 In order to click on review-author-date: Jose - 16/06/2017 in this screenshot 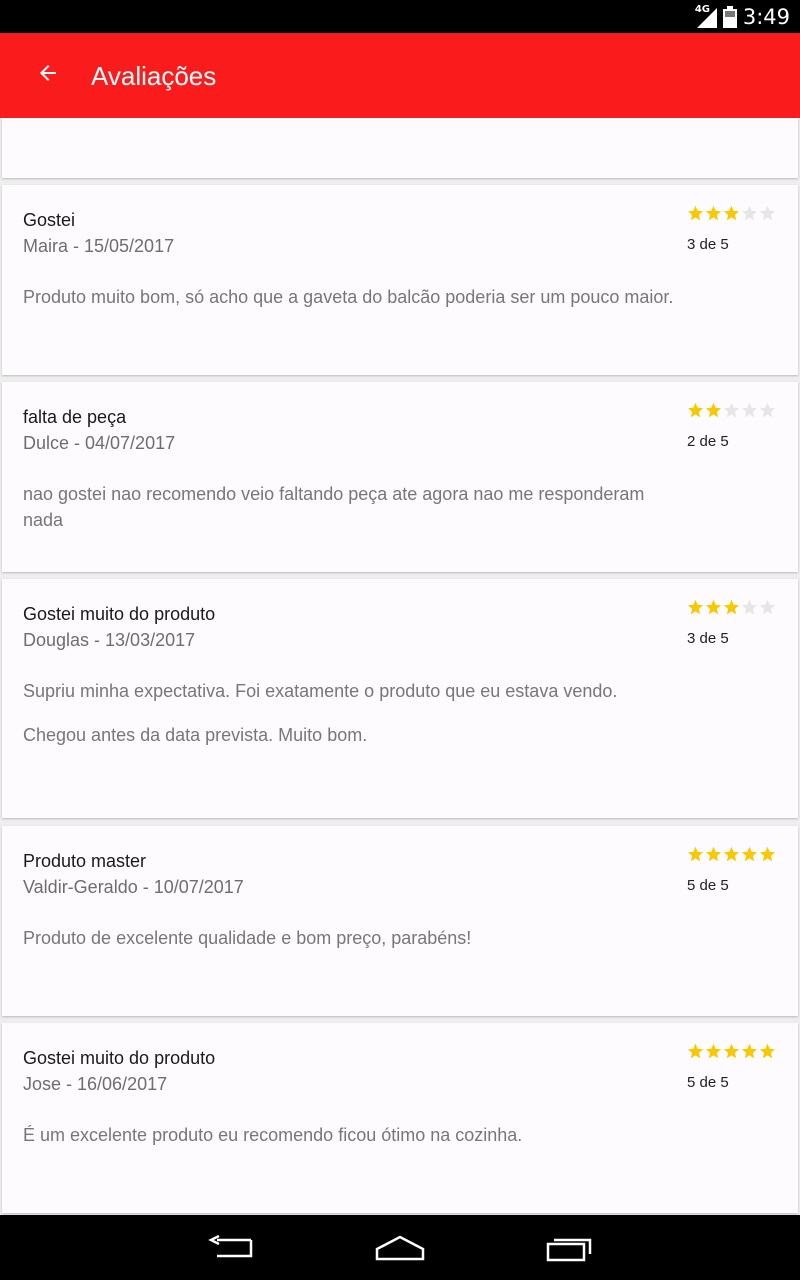, I will do `click(95, 1084)`.